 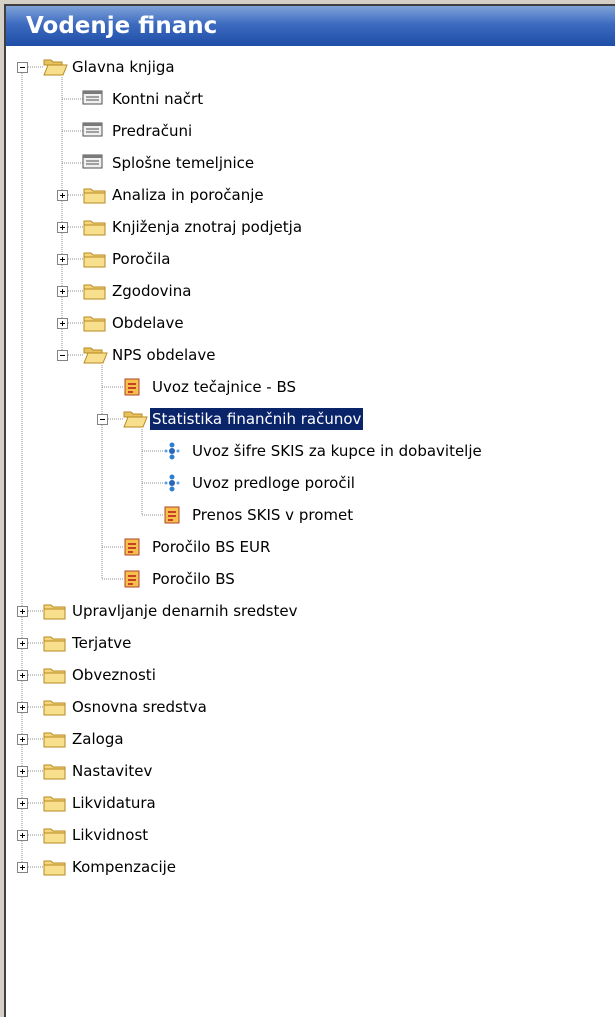 What do you see at coordinates (152, 131) in the screenshot?
I see `tree-item-label: Predračuni` at bounding box center [152, 131].